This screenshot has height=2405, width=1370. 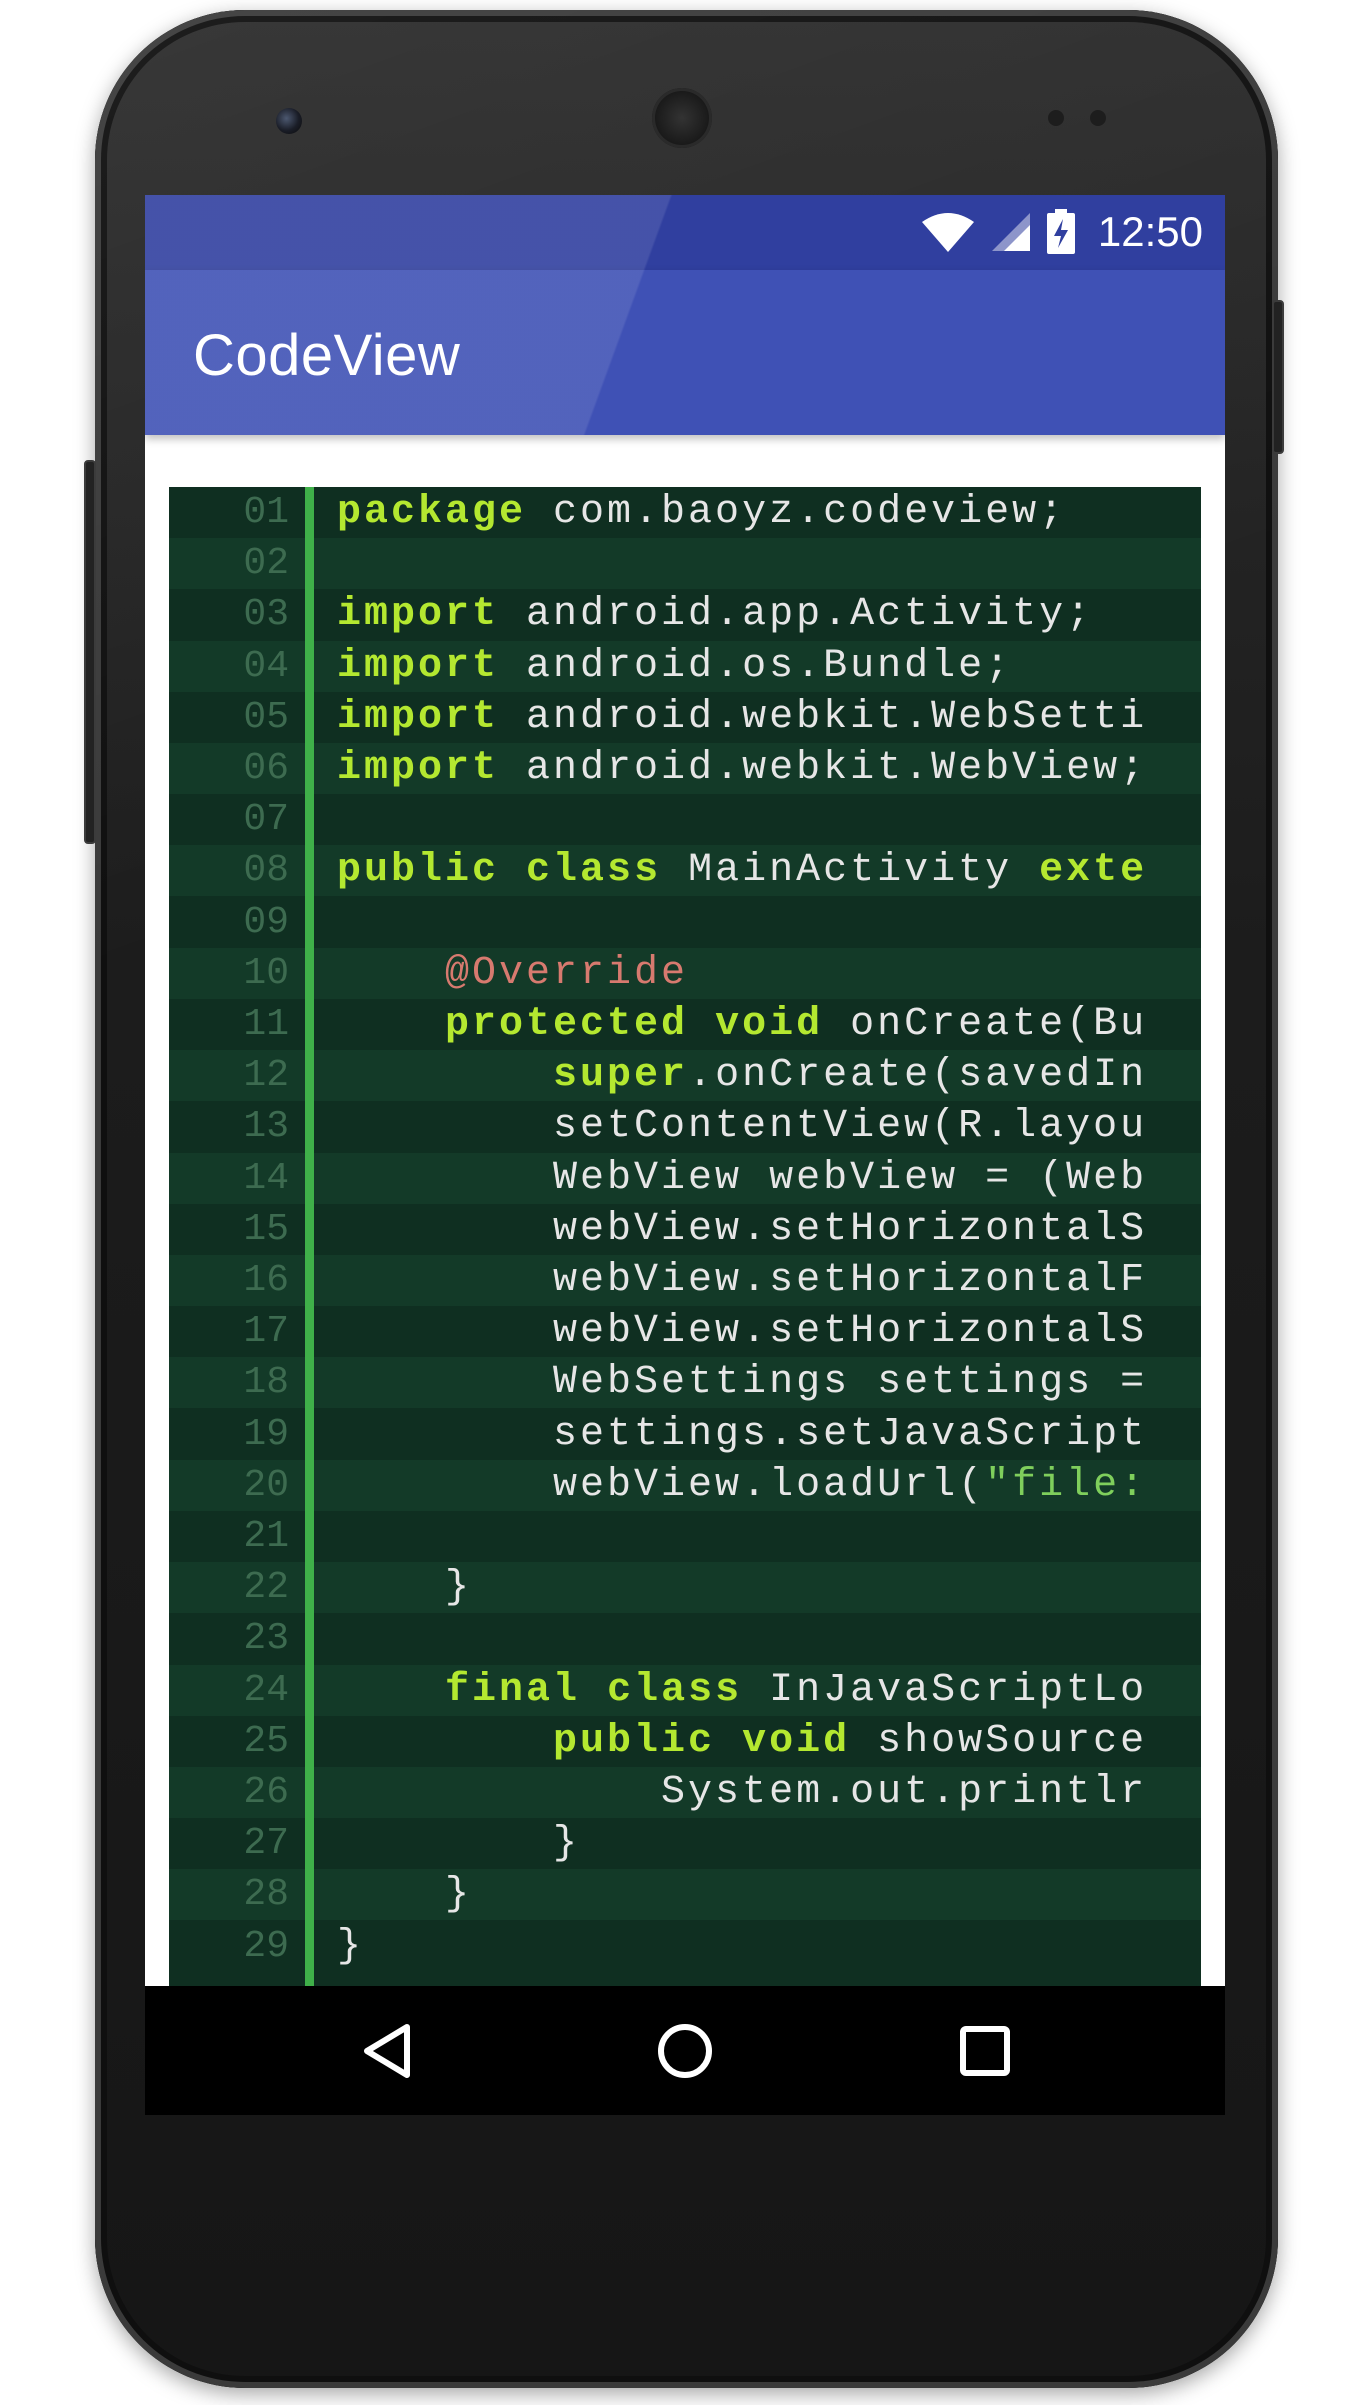 What do you see at coordinates (266, 1639) in the screenshot?
I see `line-number: 23` at bounding box center [266, 1639].